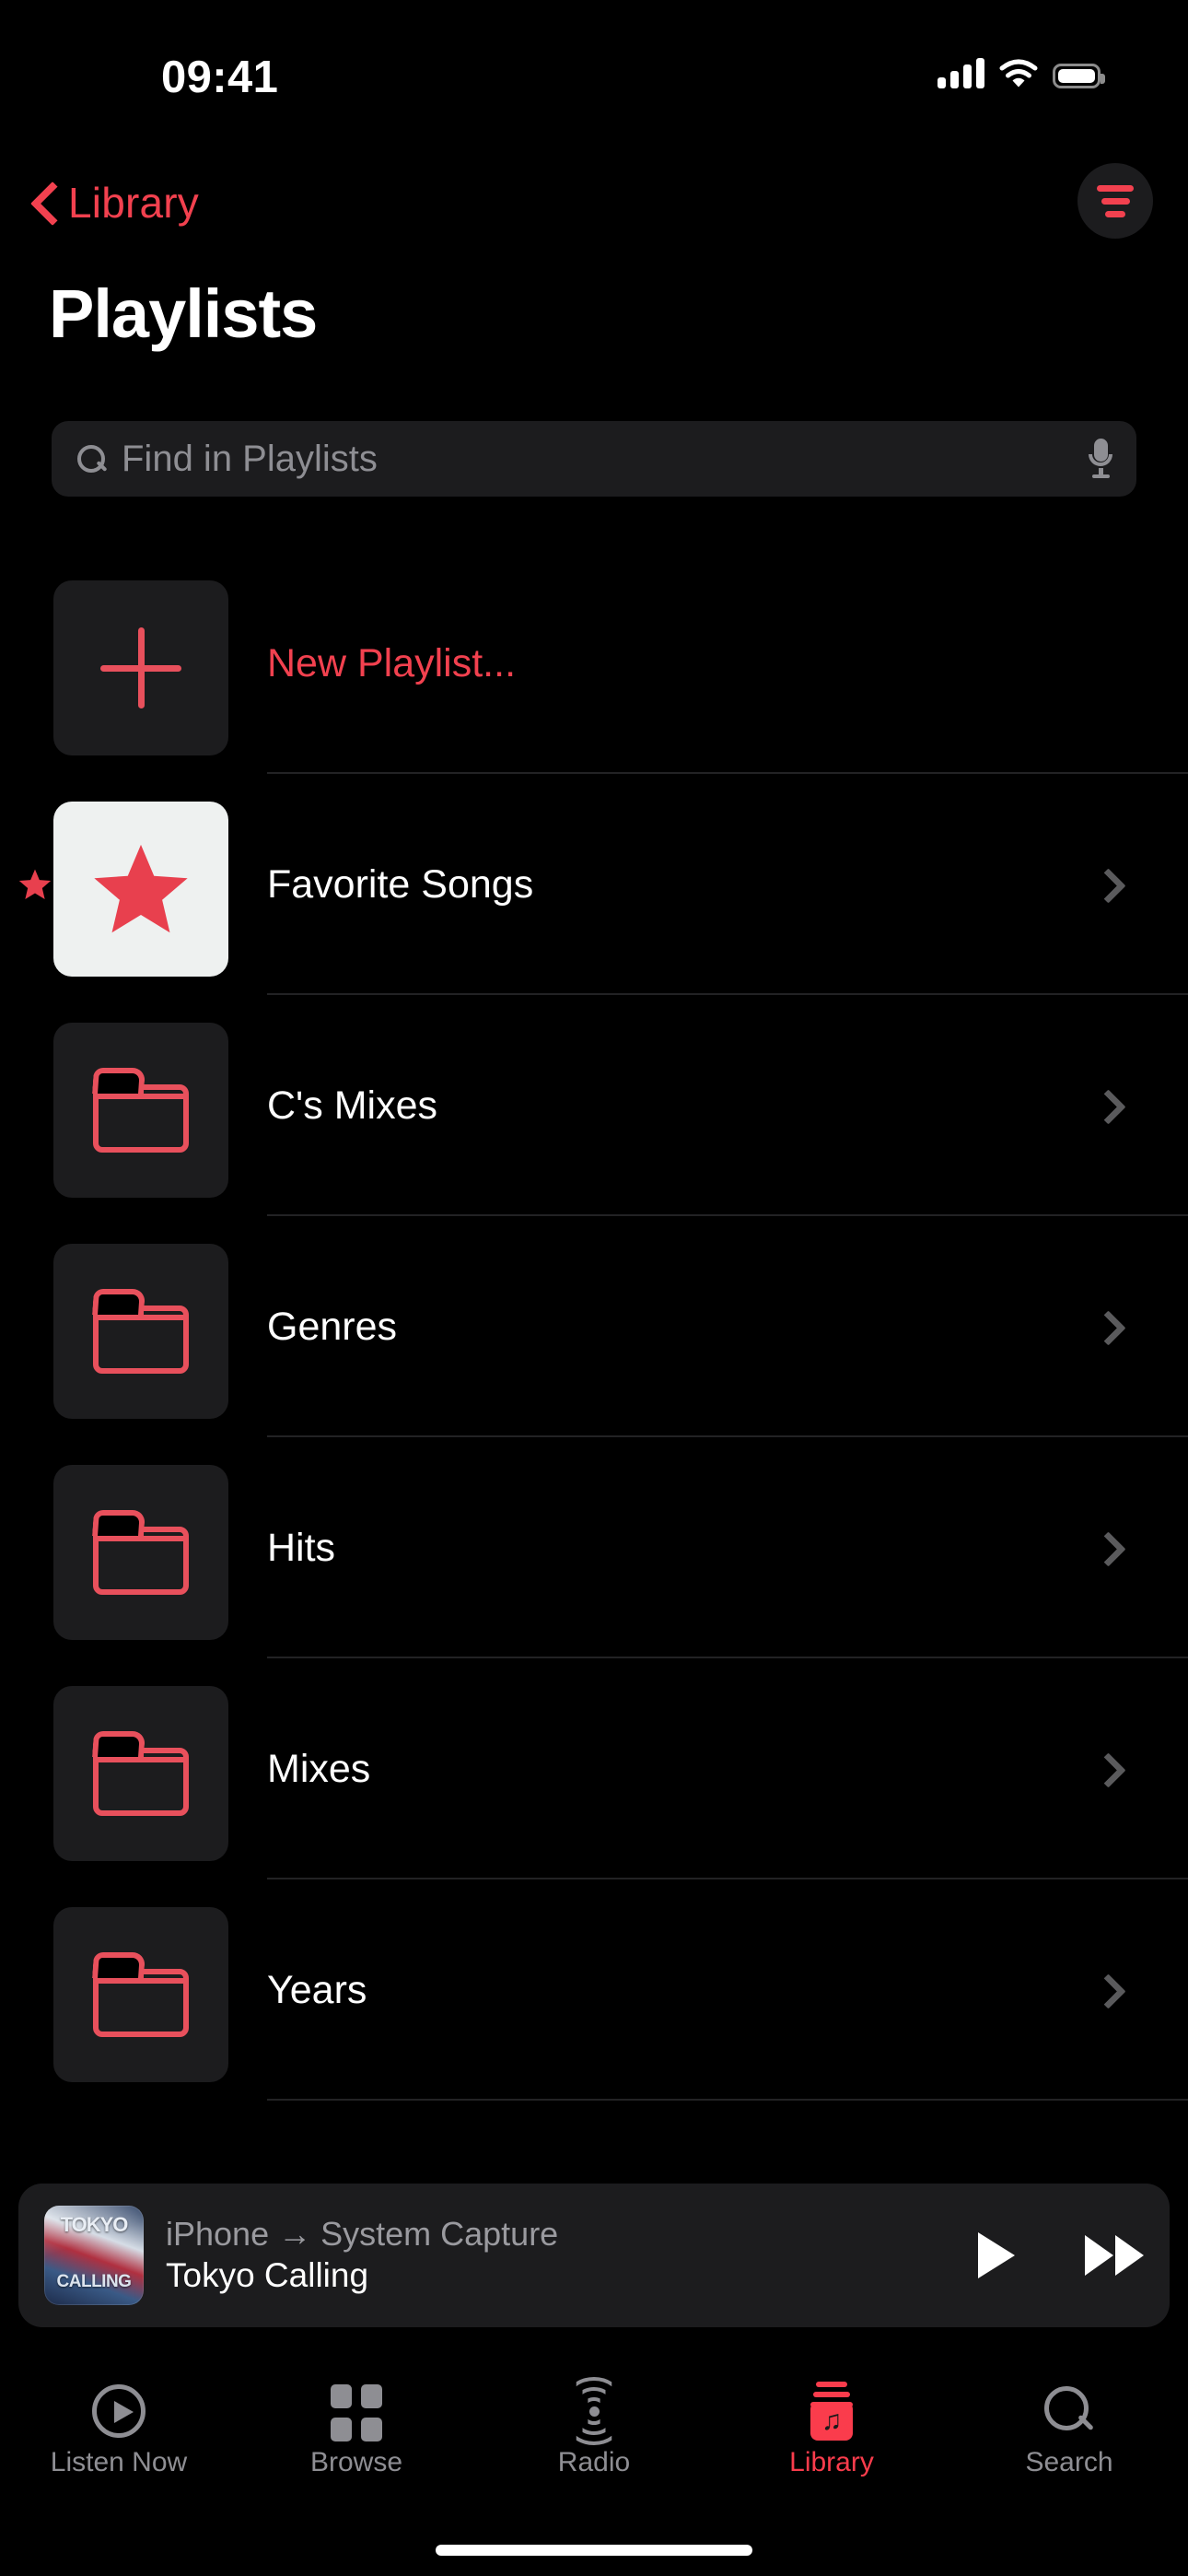  Describe the element at coordinates (594, 2411) in the screenshot. I see `radio-icon` at that location.